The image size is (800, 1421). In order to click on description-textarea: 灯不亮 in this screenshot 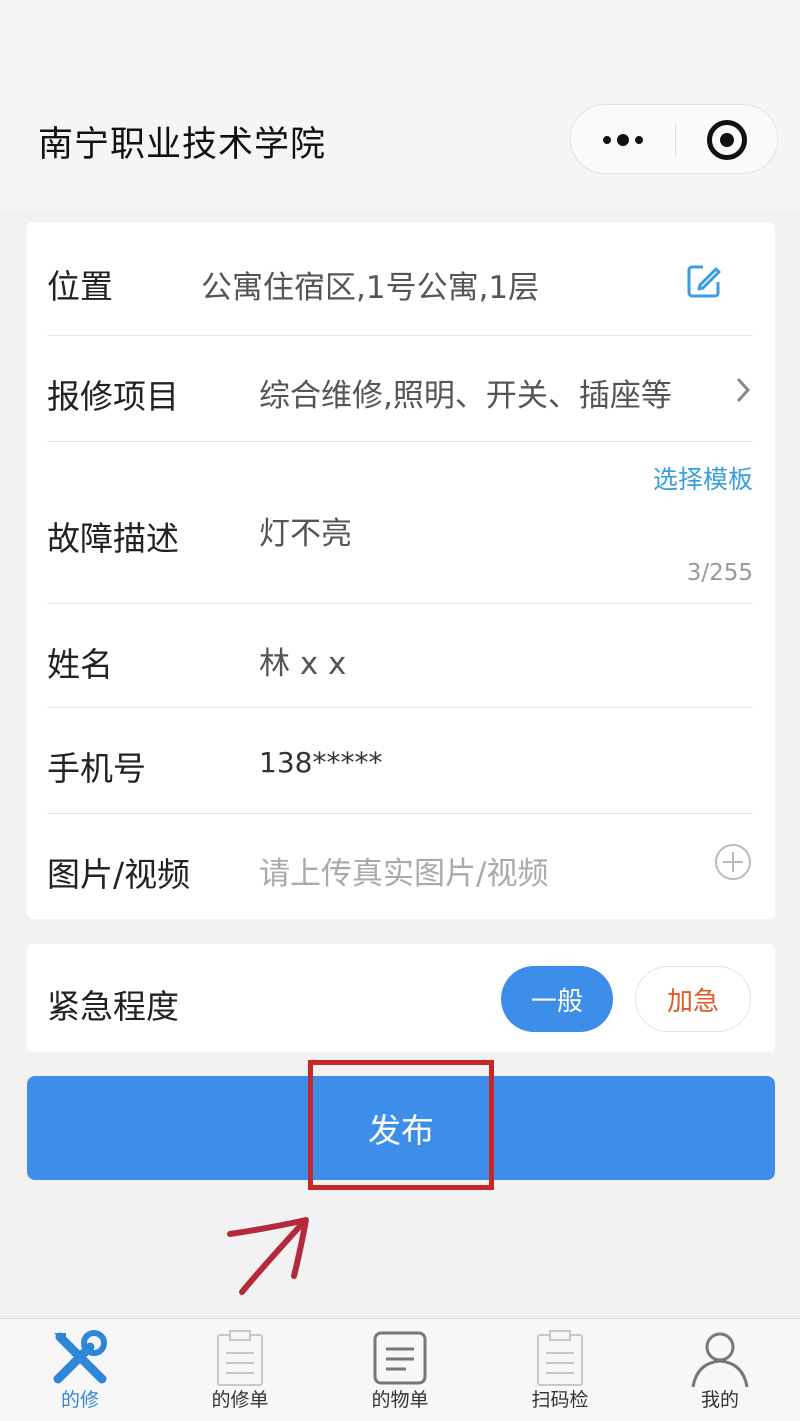, I will do `click(305, 530)`.